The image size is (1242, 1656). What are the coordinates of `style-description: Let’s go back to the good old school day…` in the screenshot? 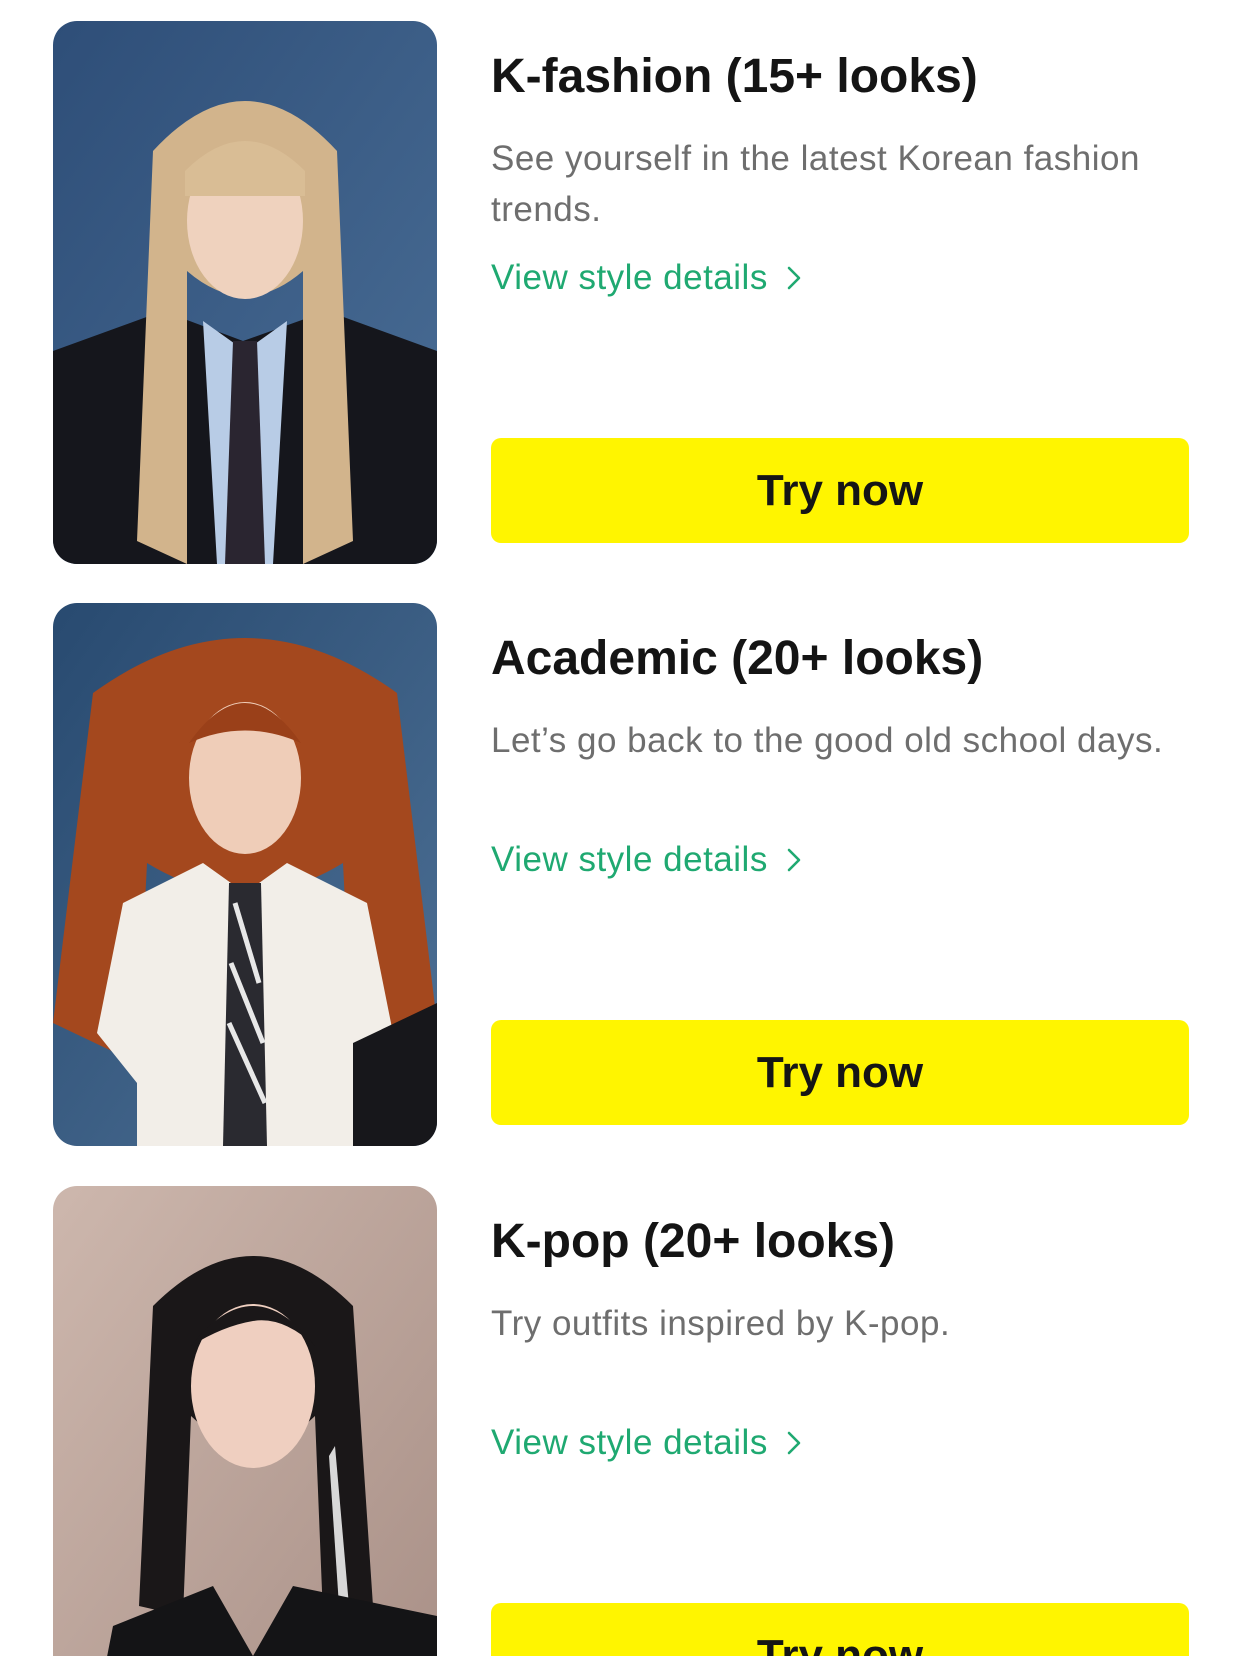 It's located at (827, 740).